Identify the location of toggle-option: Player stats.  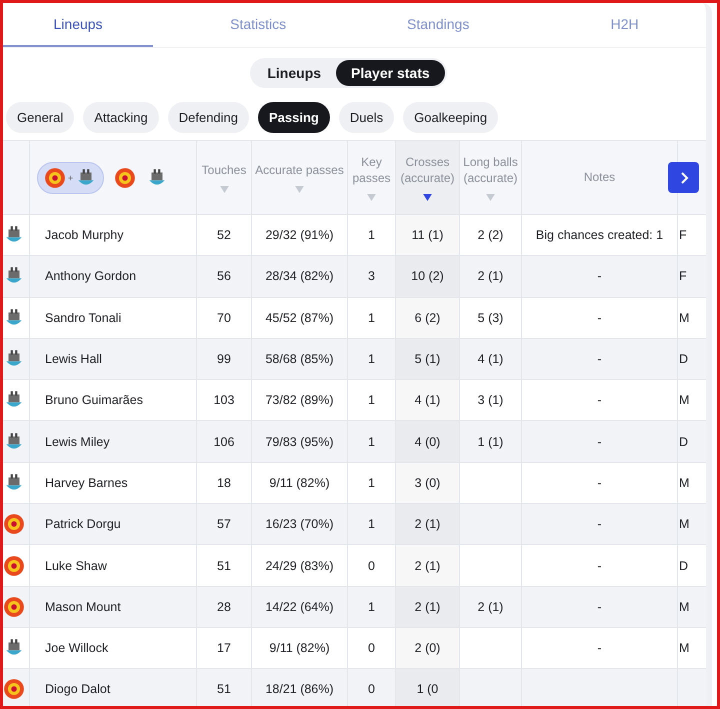
(390, 73).